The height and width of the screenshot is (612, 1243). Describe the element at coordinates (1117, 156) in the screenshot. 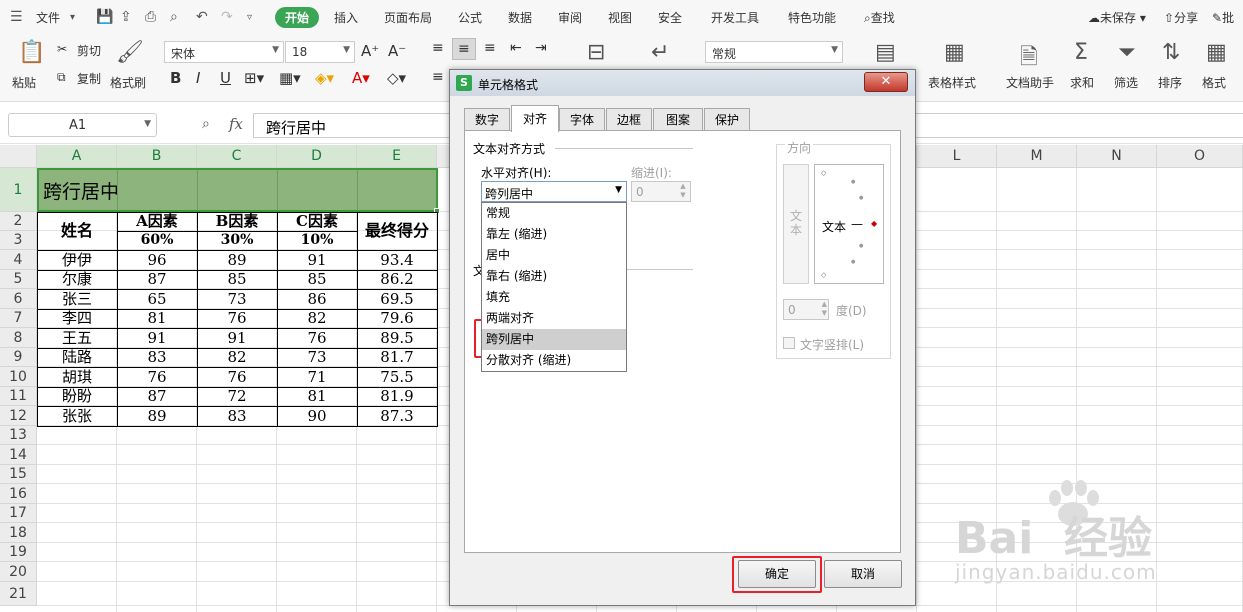

I see `column-header-n: N` at that location.